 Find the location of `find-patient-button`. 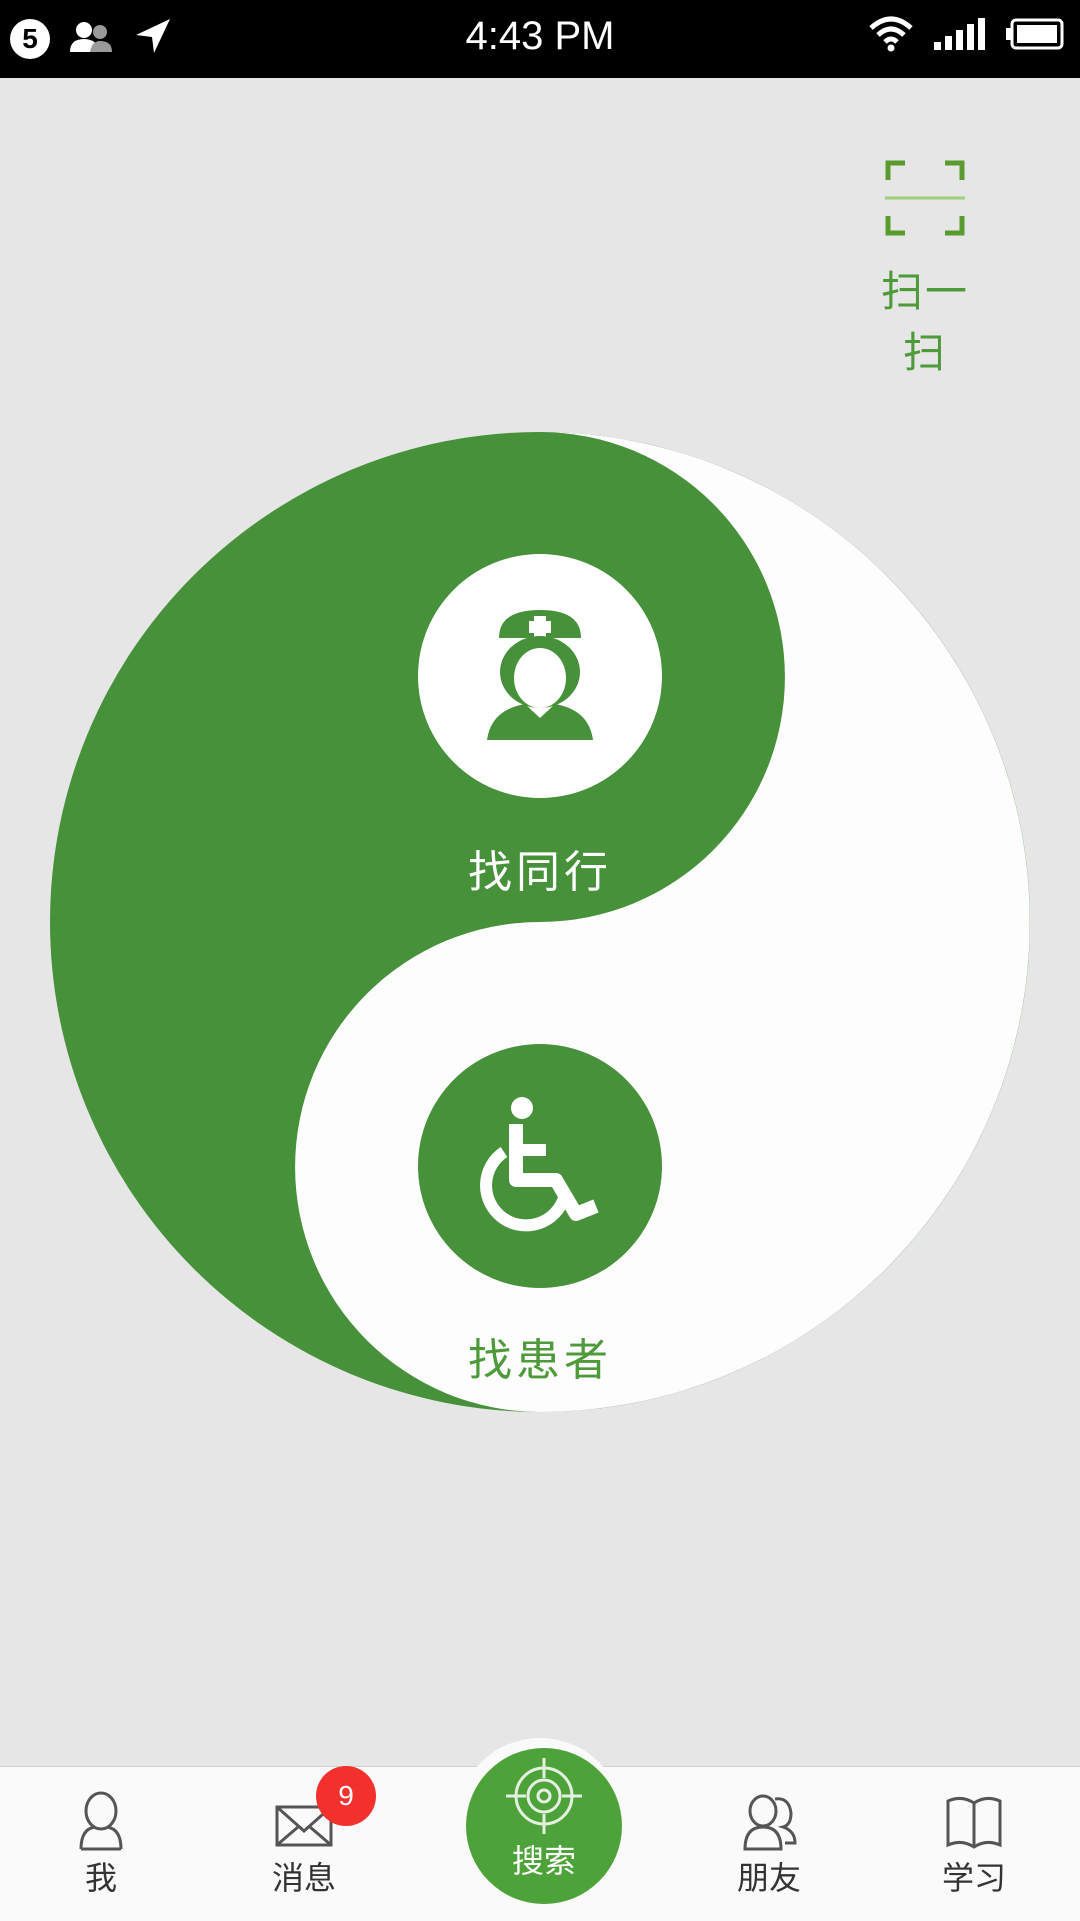

find-patient-button is located at coordinates (540, 1166).